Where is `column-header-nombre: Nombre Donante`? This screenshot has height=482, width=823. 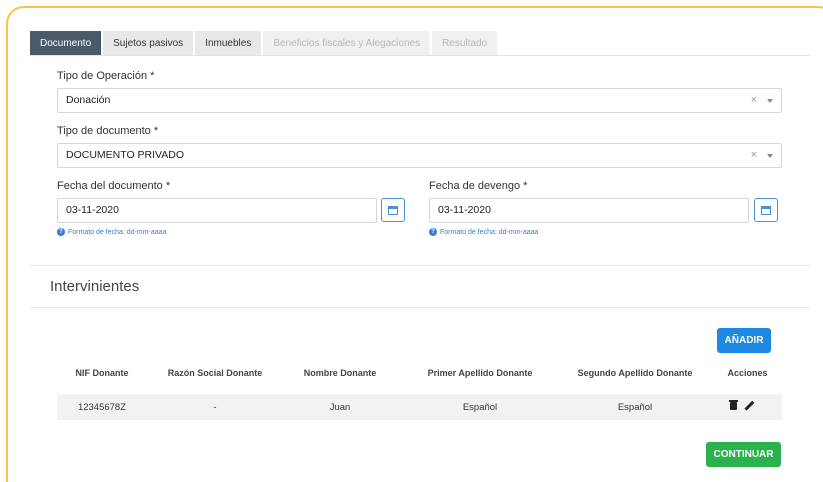
column-header-nombre: Nombre Donante is located at coordinates (340, 373).